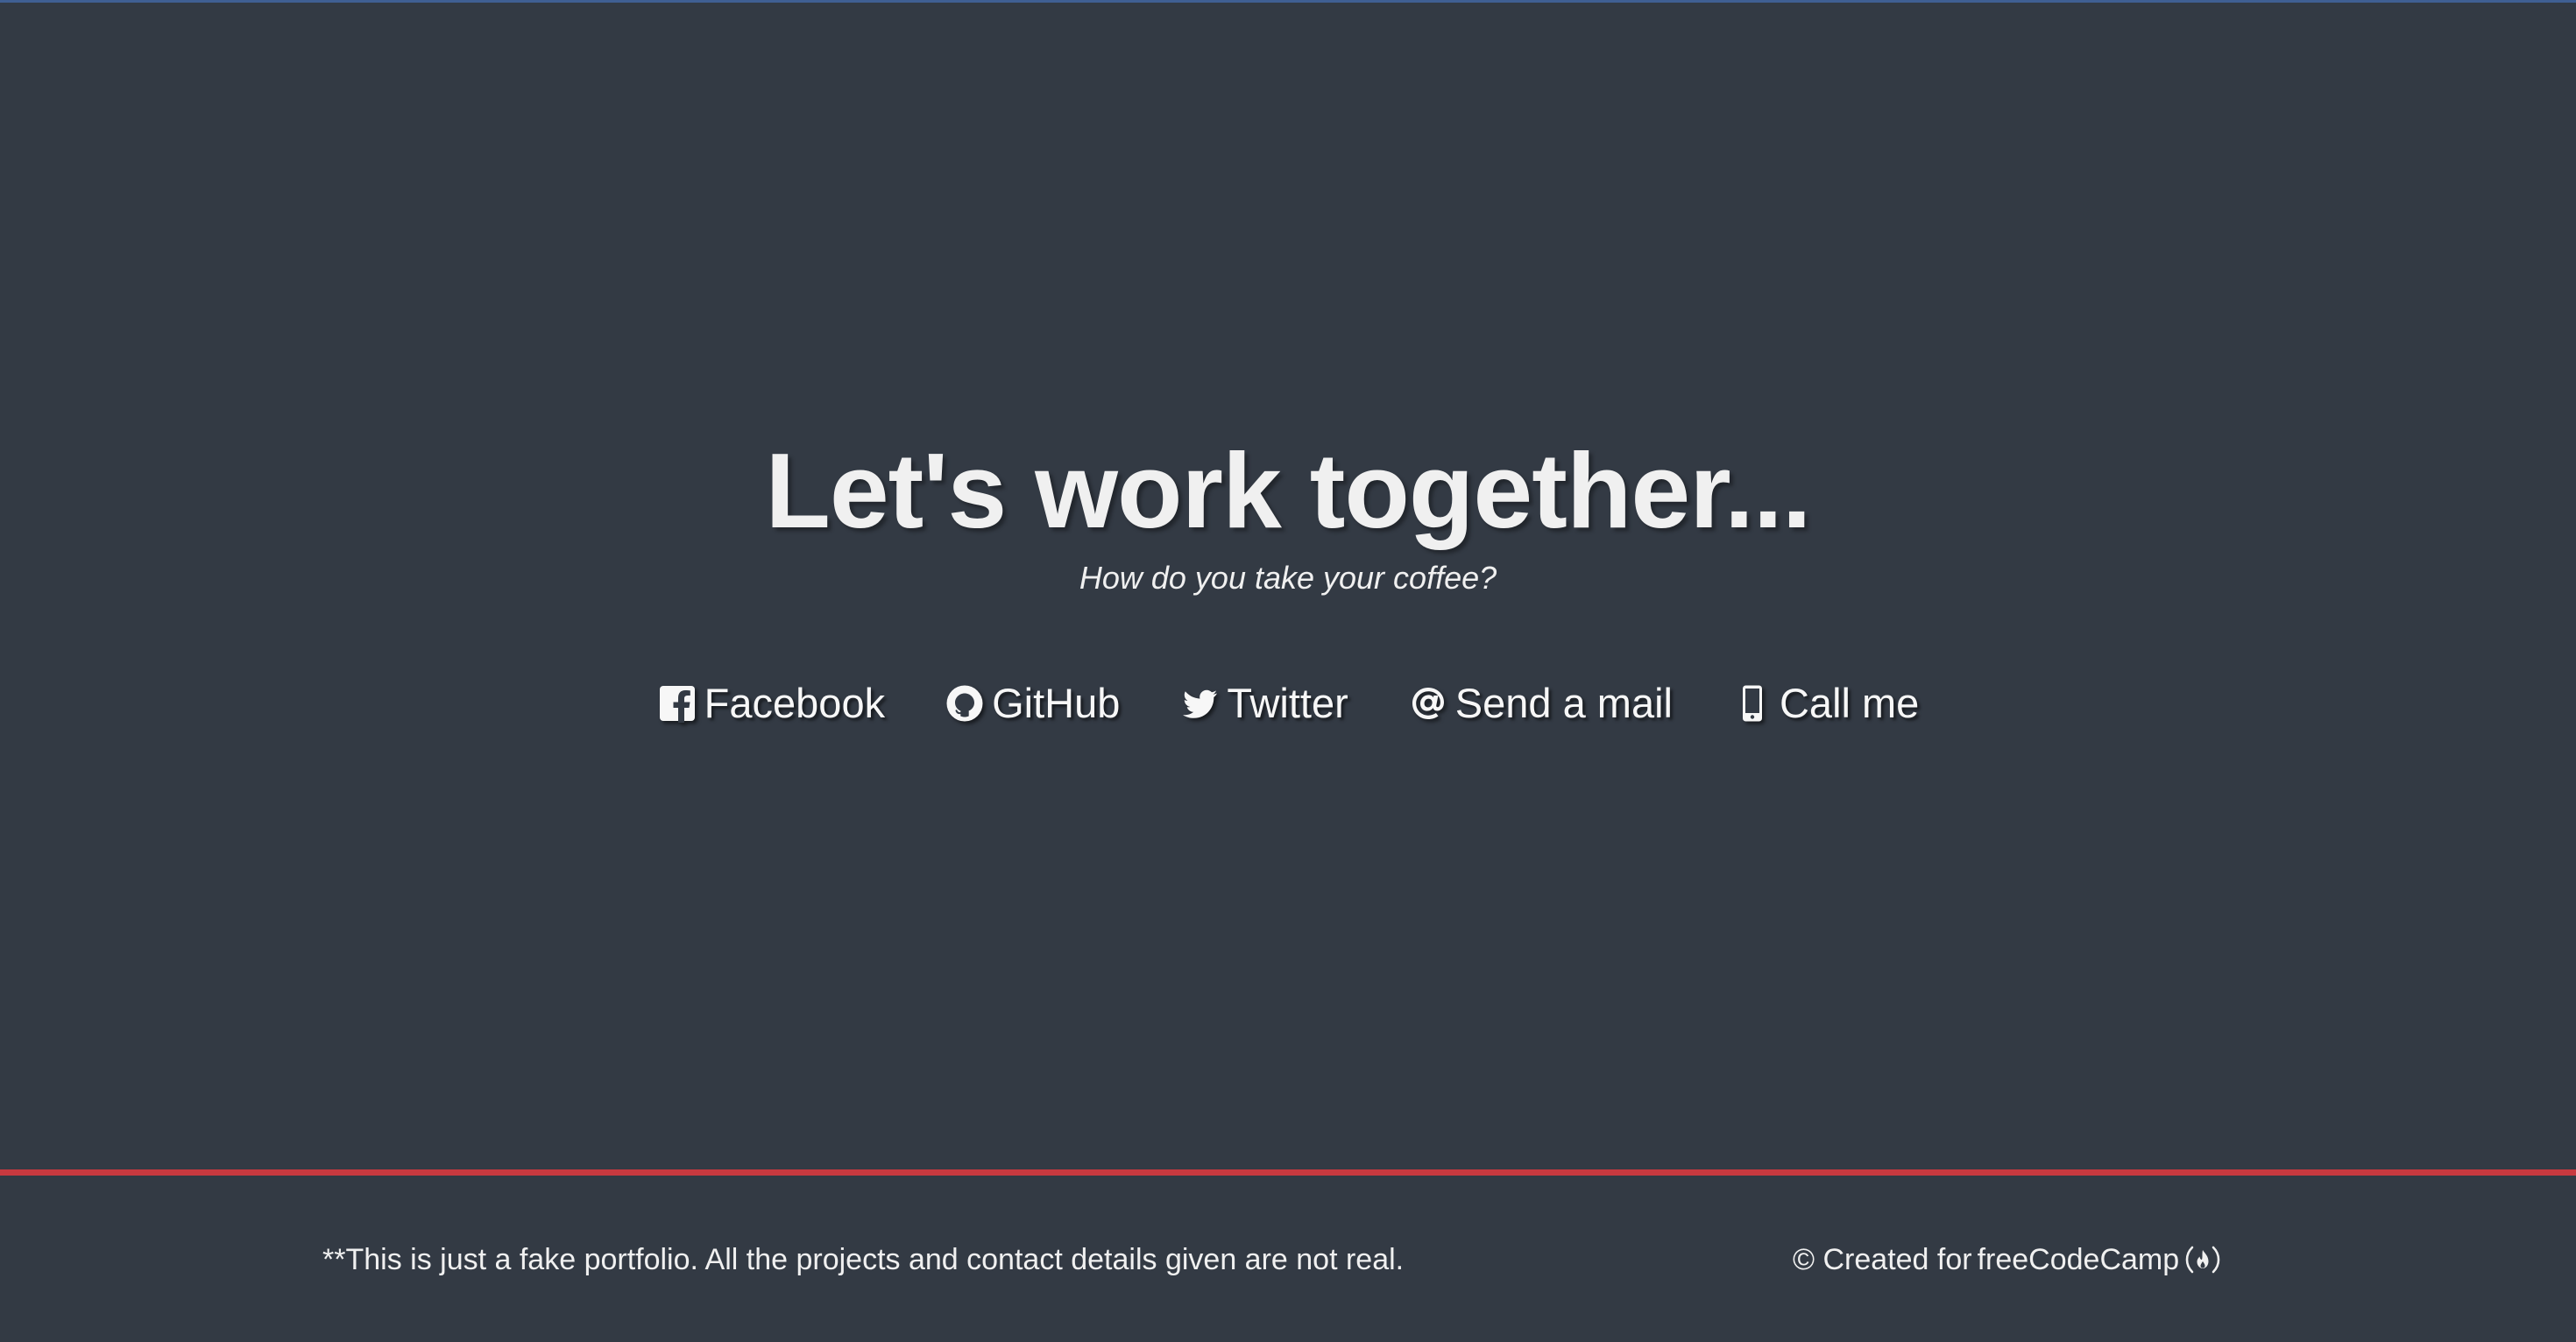  I want to click on freecodecamp-link: freeCodeCamp, so click(2079, 1259).